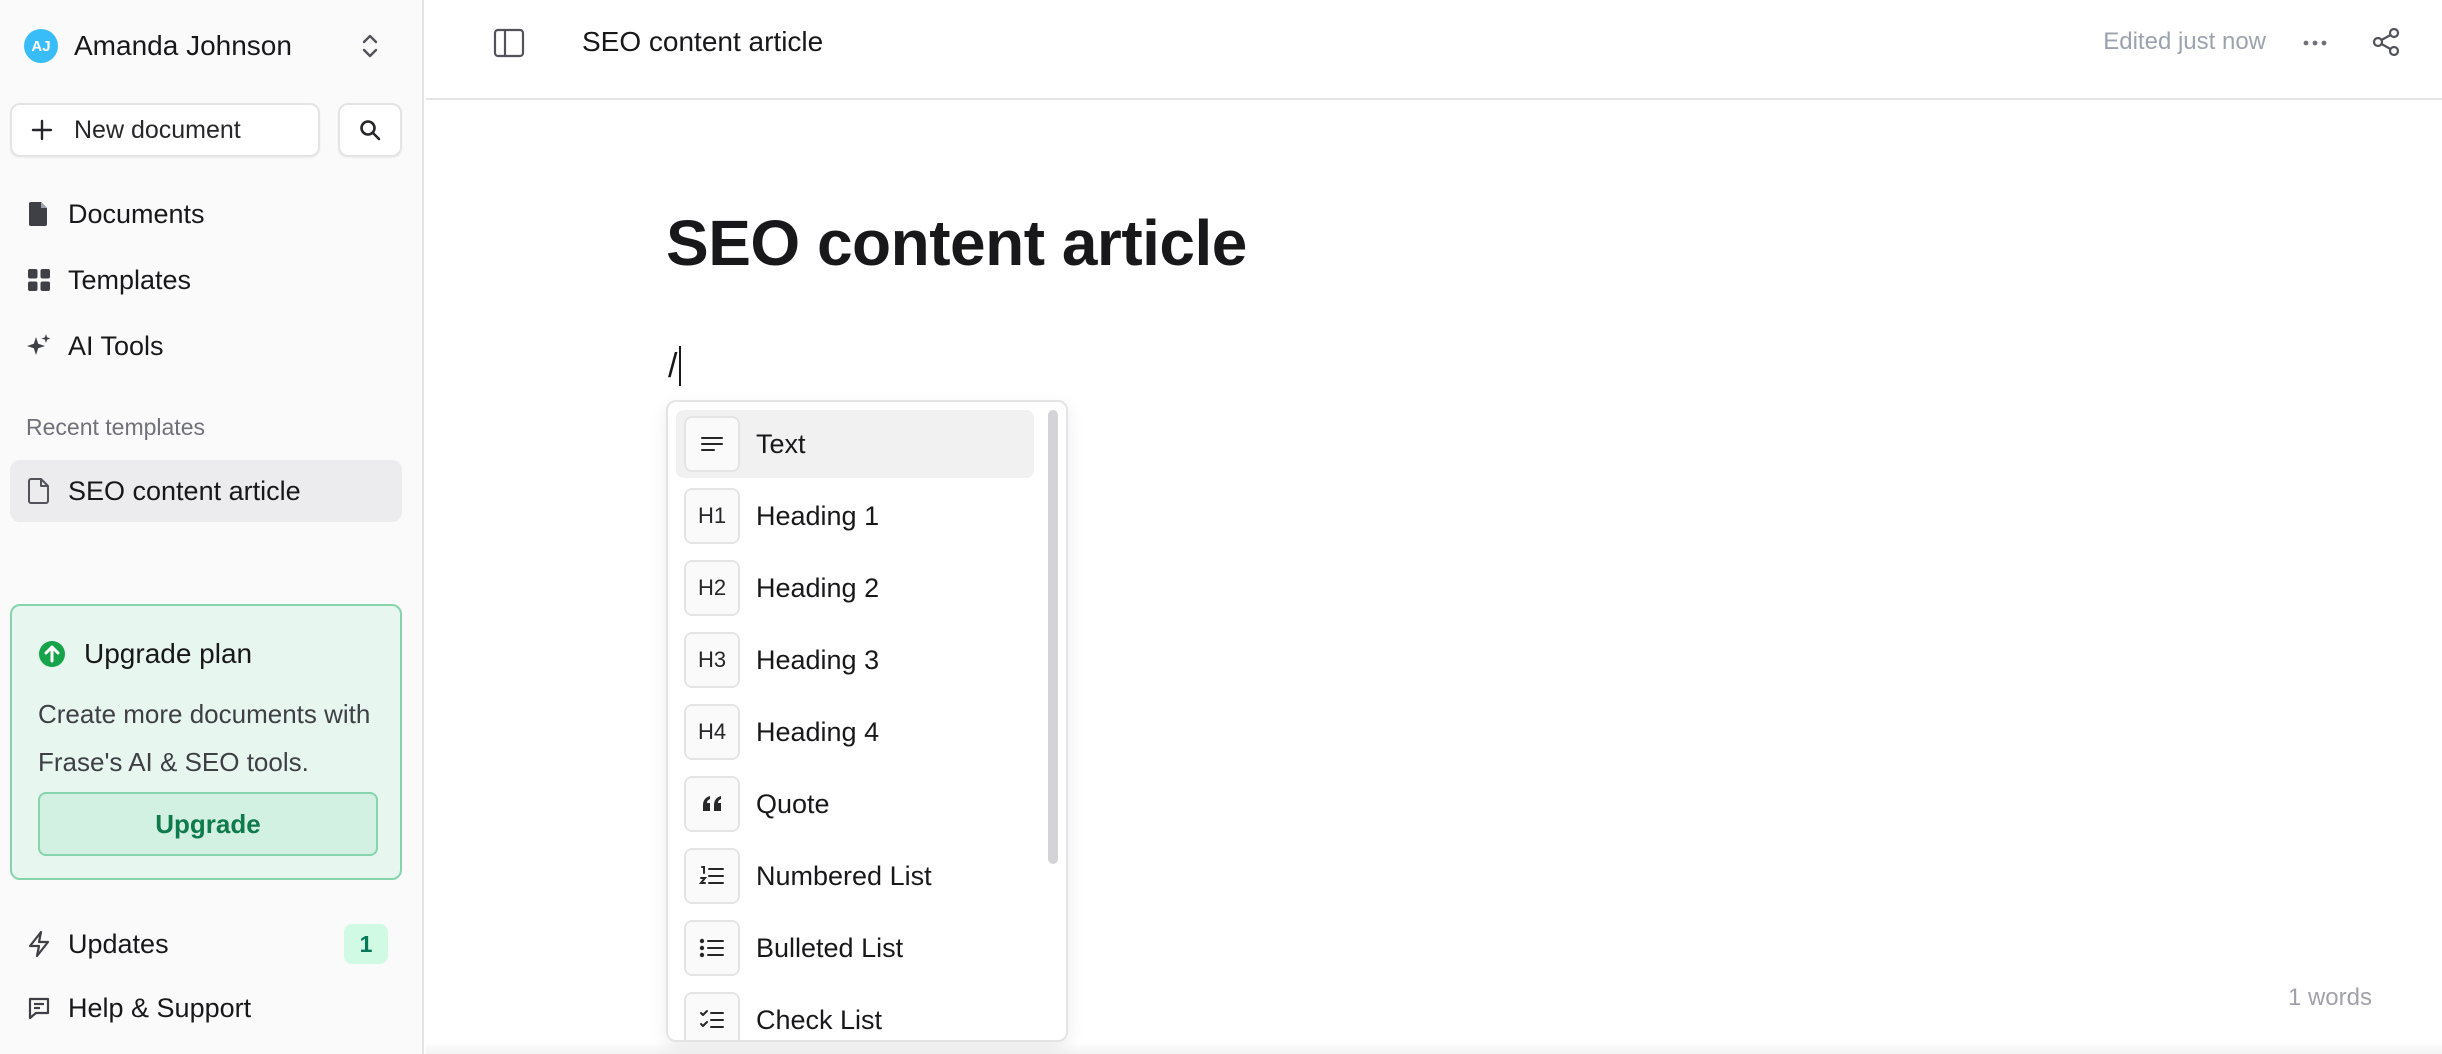 The height and width of the screenshot is (1054, 2442). I want to click on menu-item-quote: Quote, so click(855, 804).